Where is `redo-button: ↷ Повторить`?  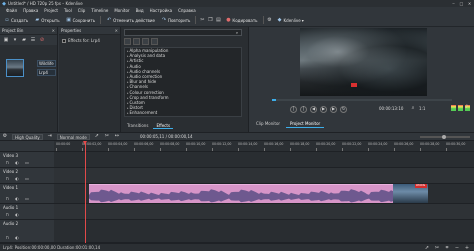
redo-button: ↷ Повторить is located at coordinates (175, 20).